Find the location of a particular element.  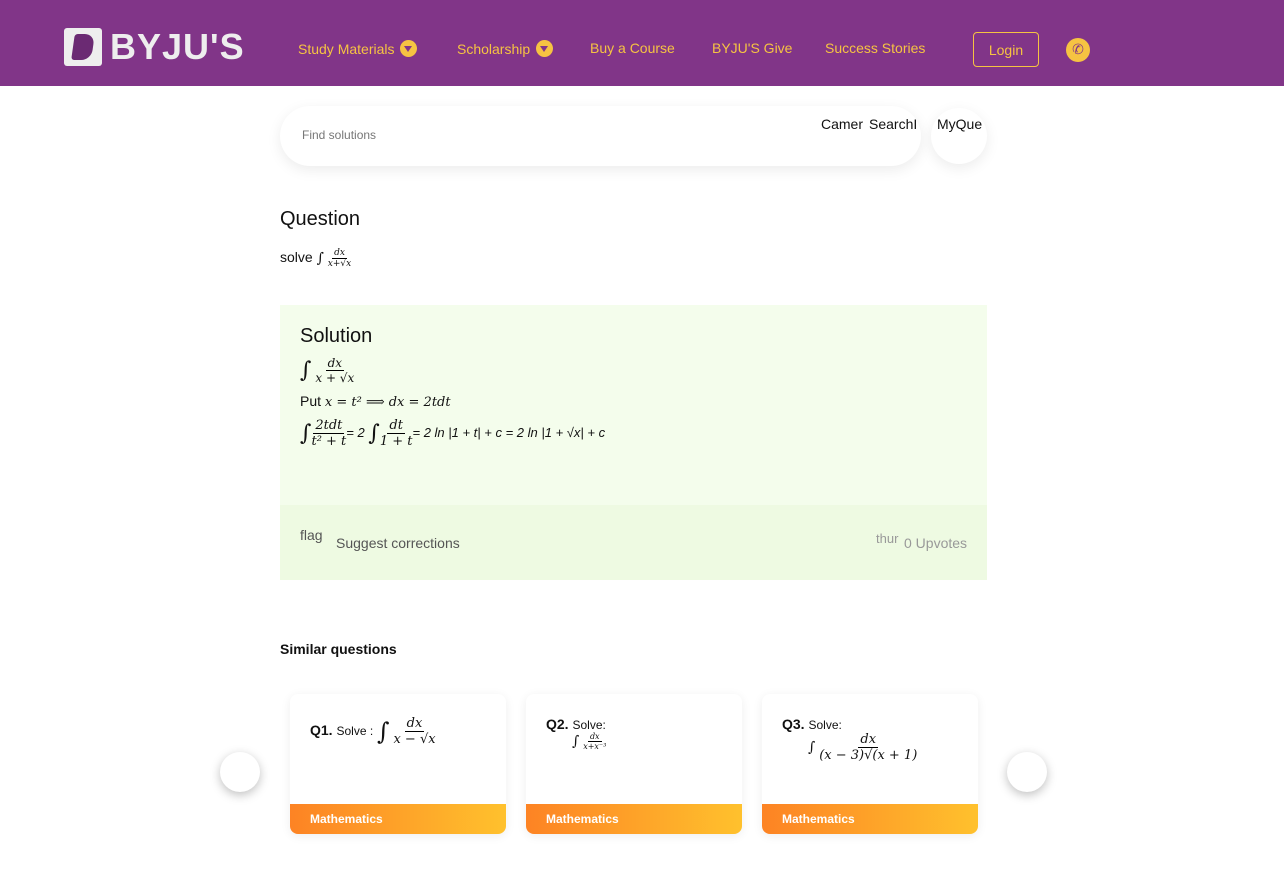

nav-scholarship: Scholarship is located at coordinates (505, 48).